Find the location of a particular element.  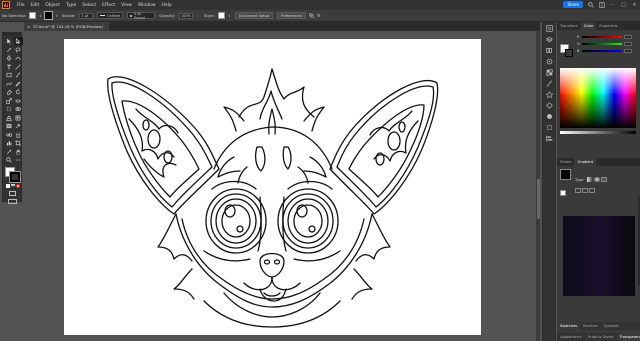

scrollbar-thumb is located at coordinates (538, 199).